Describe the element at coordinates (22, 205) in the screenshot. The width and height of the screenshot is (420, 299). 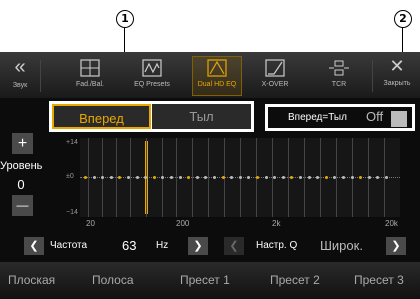
I see `level-minus-button: —` at that location.